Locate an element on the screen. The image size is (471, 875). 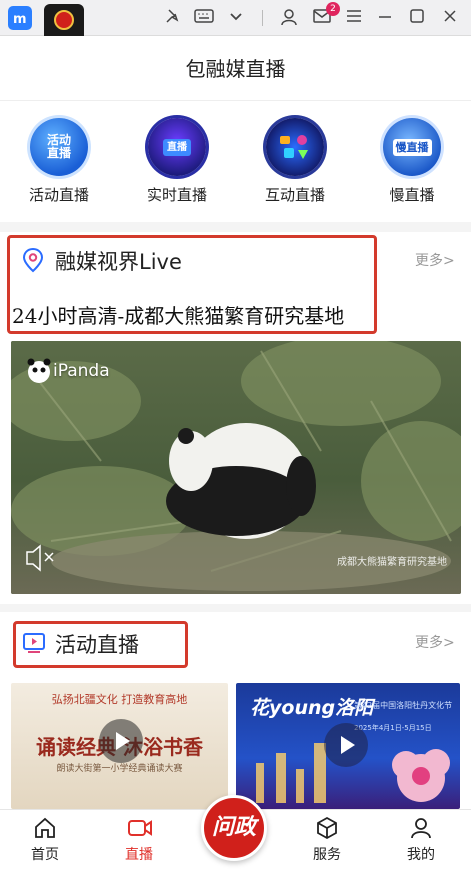
nav-home: 首页 is located at coordinates (45, 842).